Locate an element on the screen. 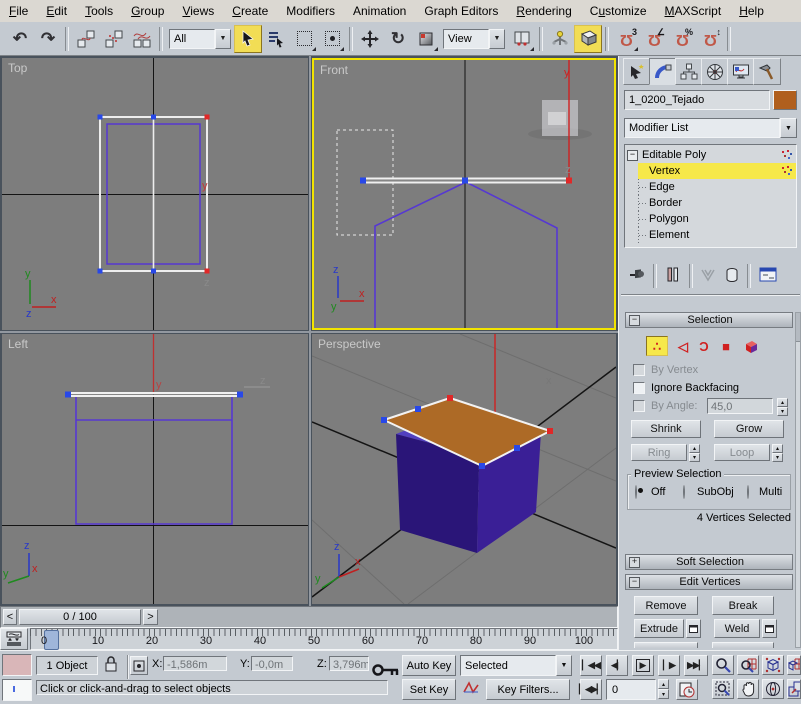  snaps-toggle-button: Ω3 is located at coordinates (626, 39).